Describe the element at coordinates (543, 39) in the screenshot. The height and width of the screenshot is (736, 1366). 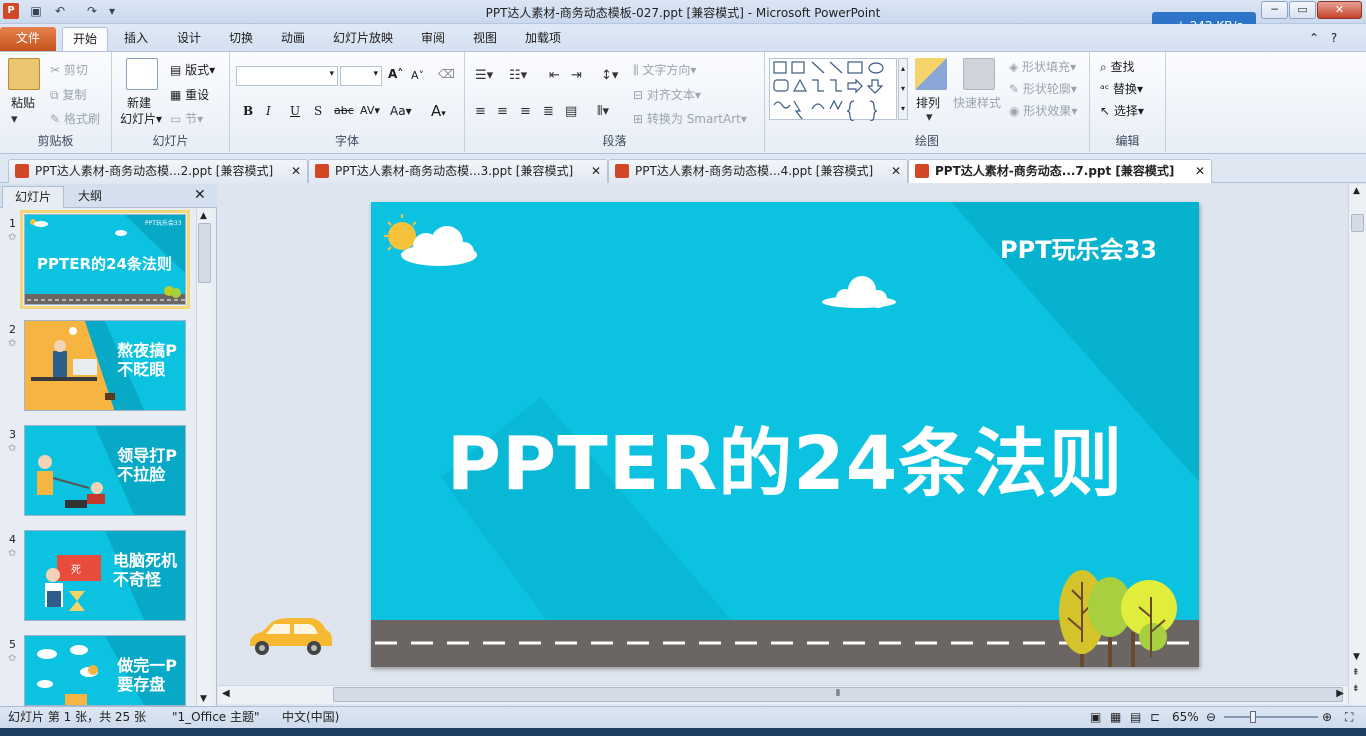
I see `tab-addins: 加载项` at that location.